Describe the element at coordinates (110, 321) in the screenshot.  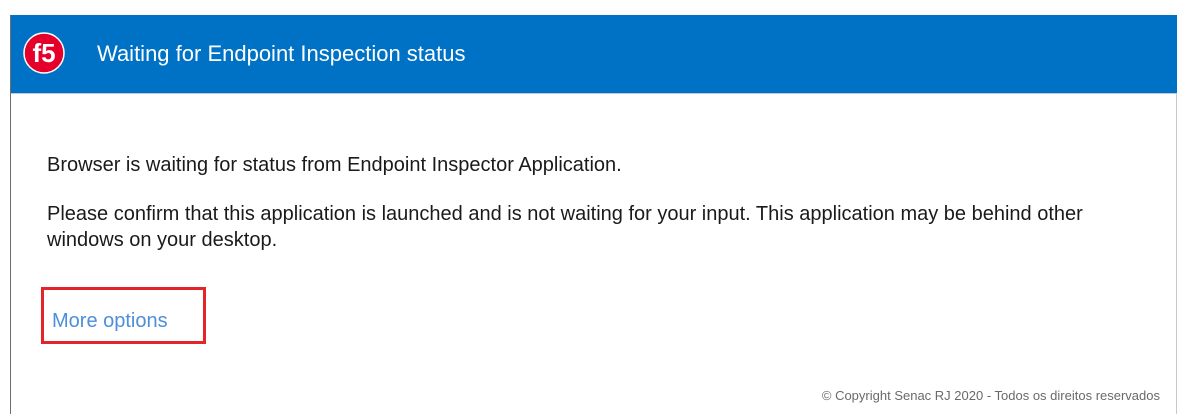
I see `more-options-link: More options` at that location.